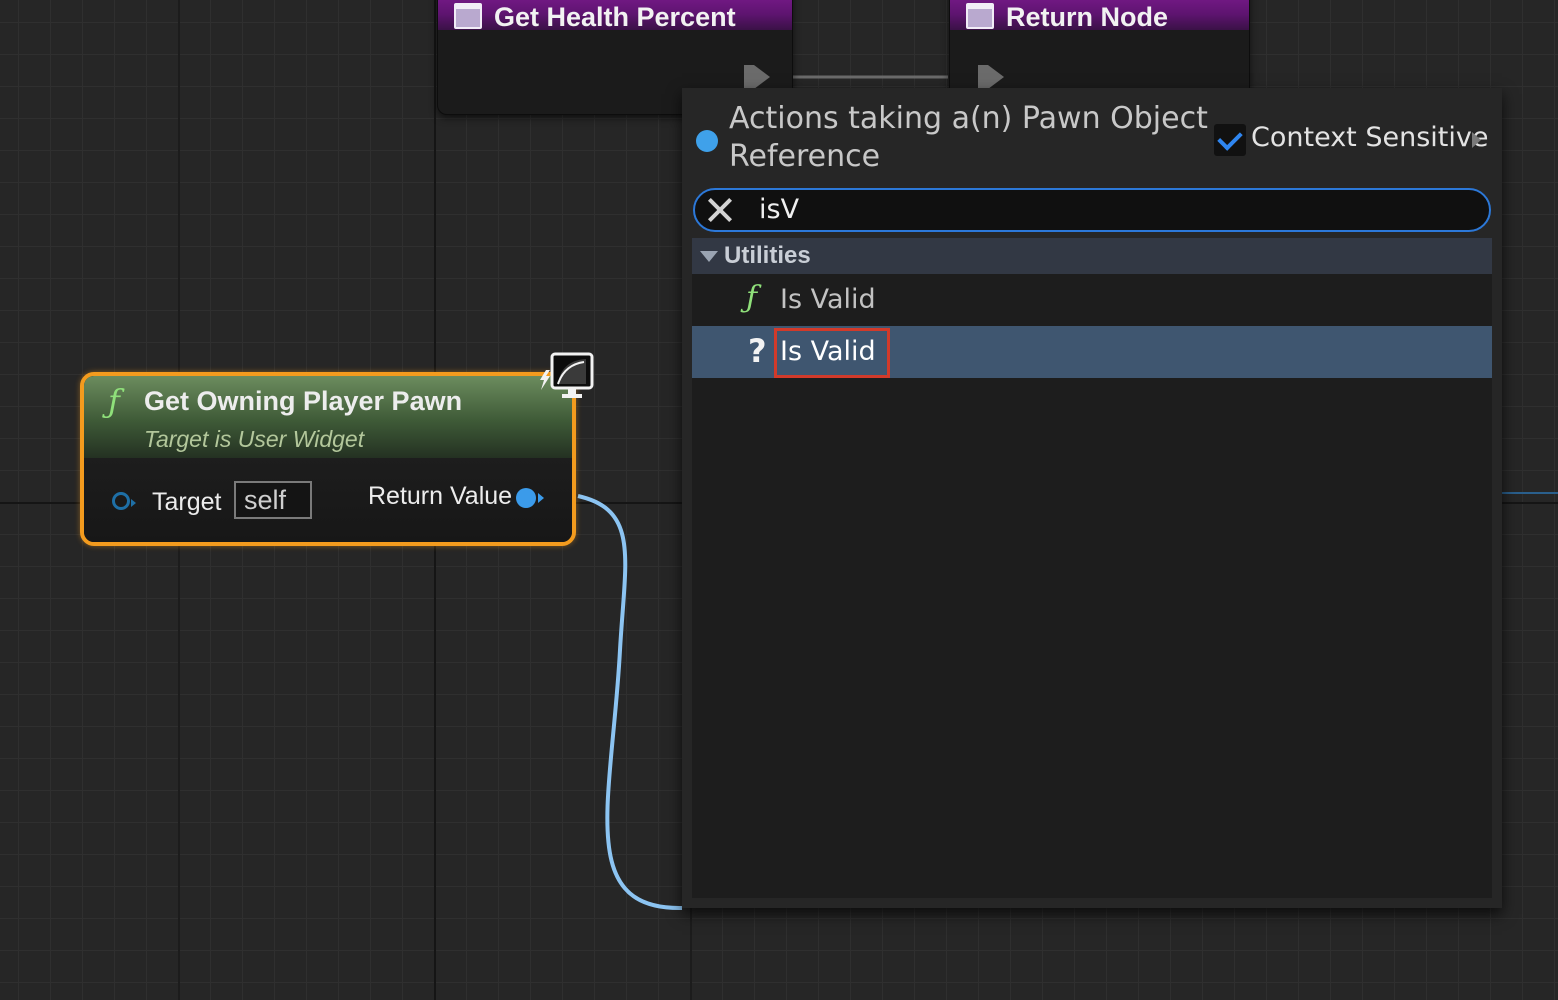 Image resolution: width=1558 pixels, height=1000 pixels. What do you see at coordinates (757, 351) in the screenshot?
I see `question-mark-icon: ?` at bounding box center [757, 351].